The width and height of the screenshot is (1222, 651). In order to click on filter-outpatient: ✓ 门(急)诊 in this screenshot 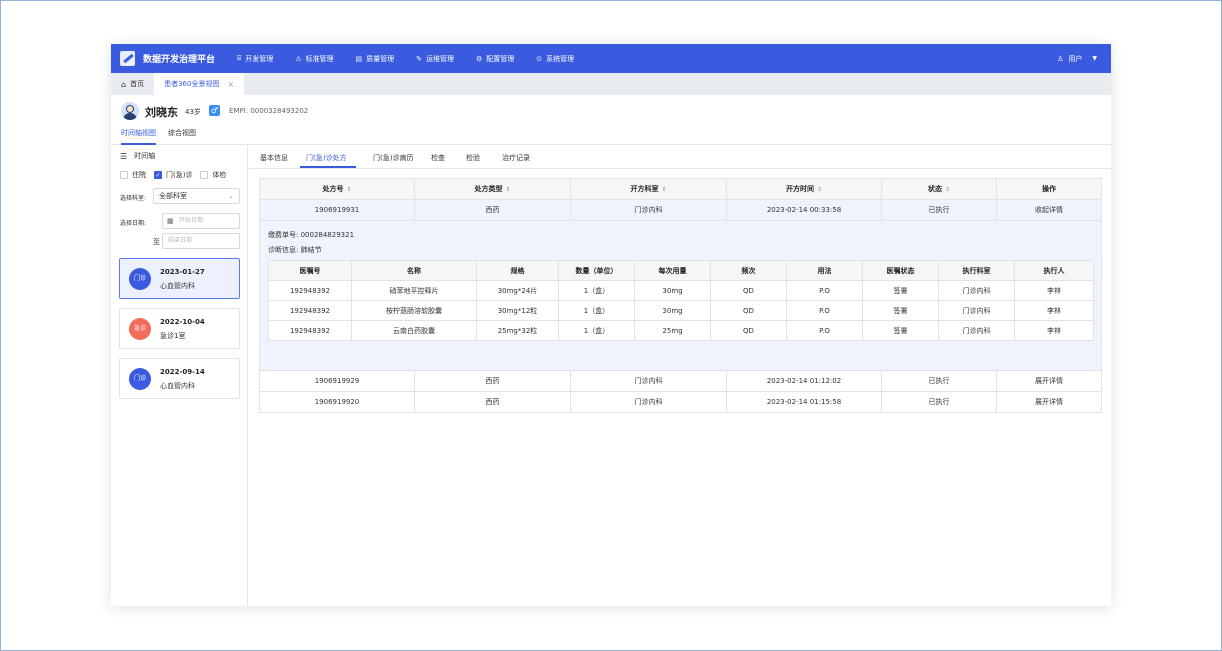, I will do `click(173, 175)`.